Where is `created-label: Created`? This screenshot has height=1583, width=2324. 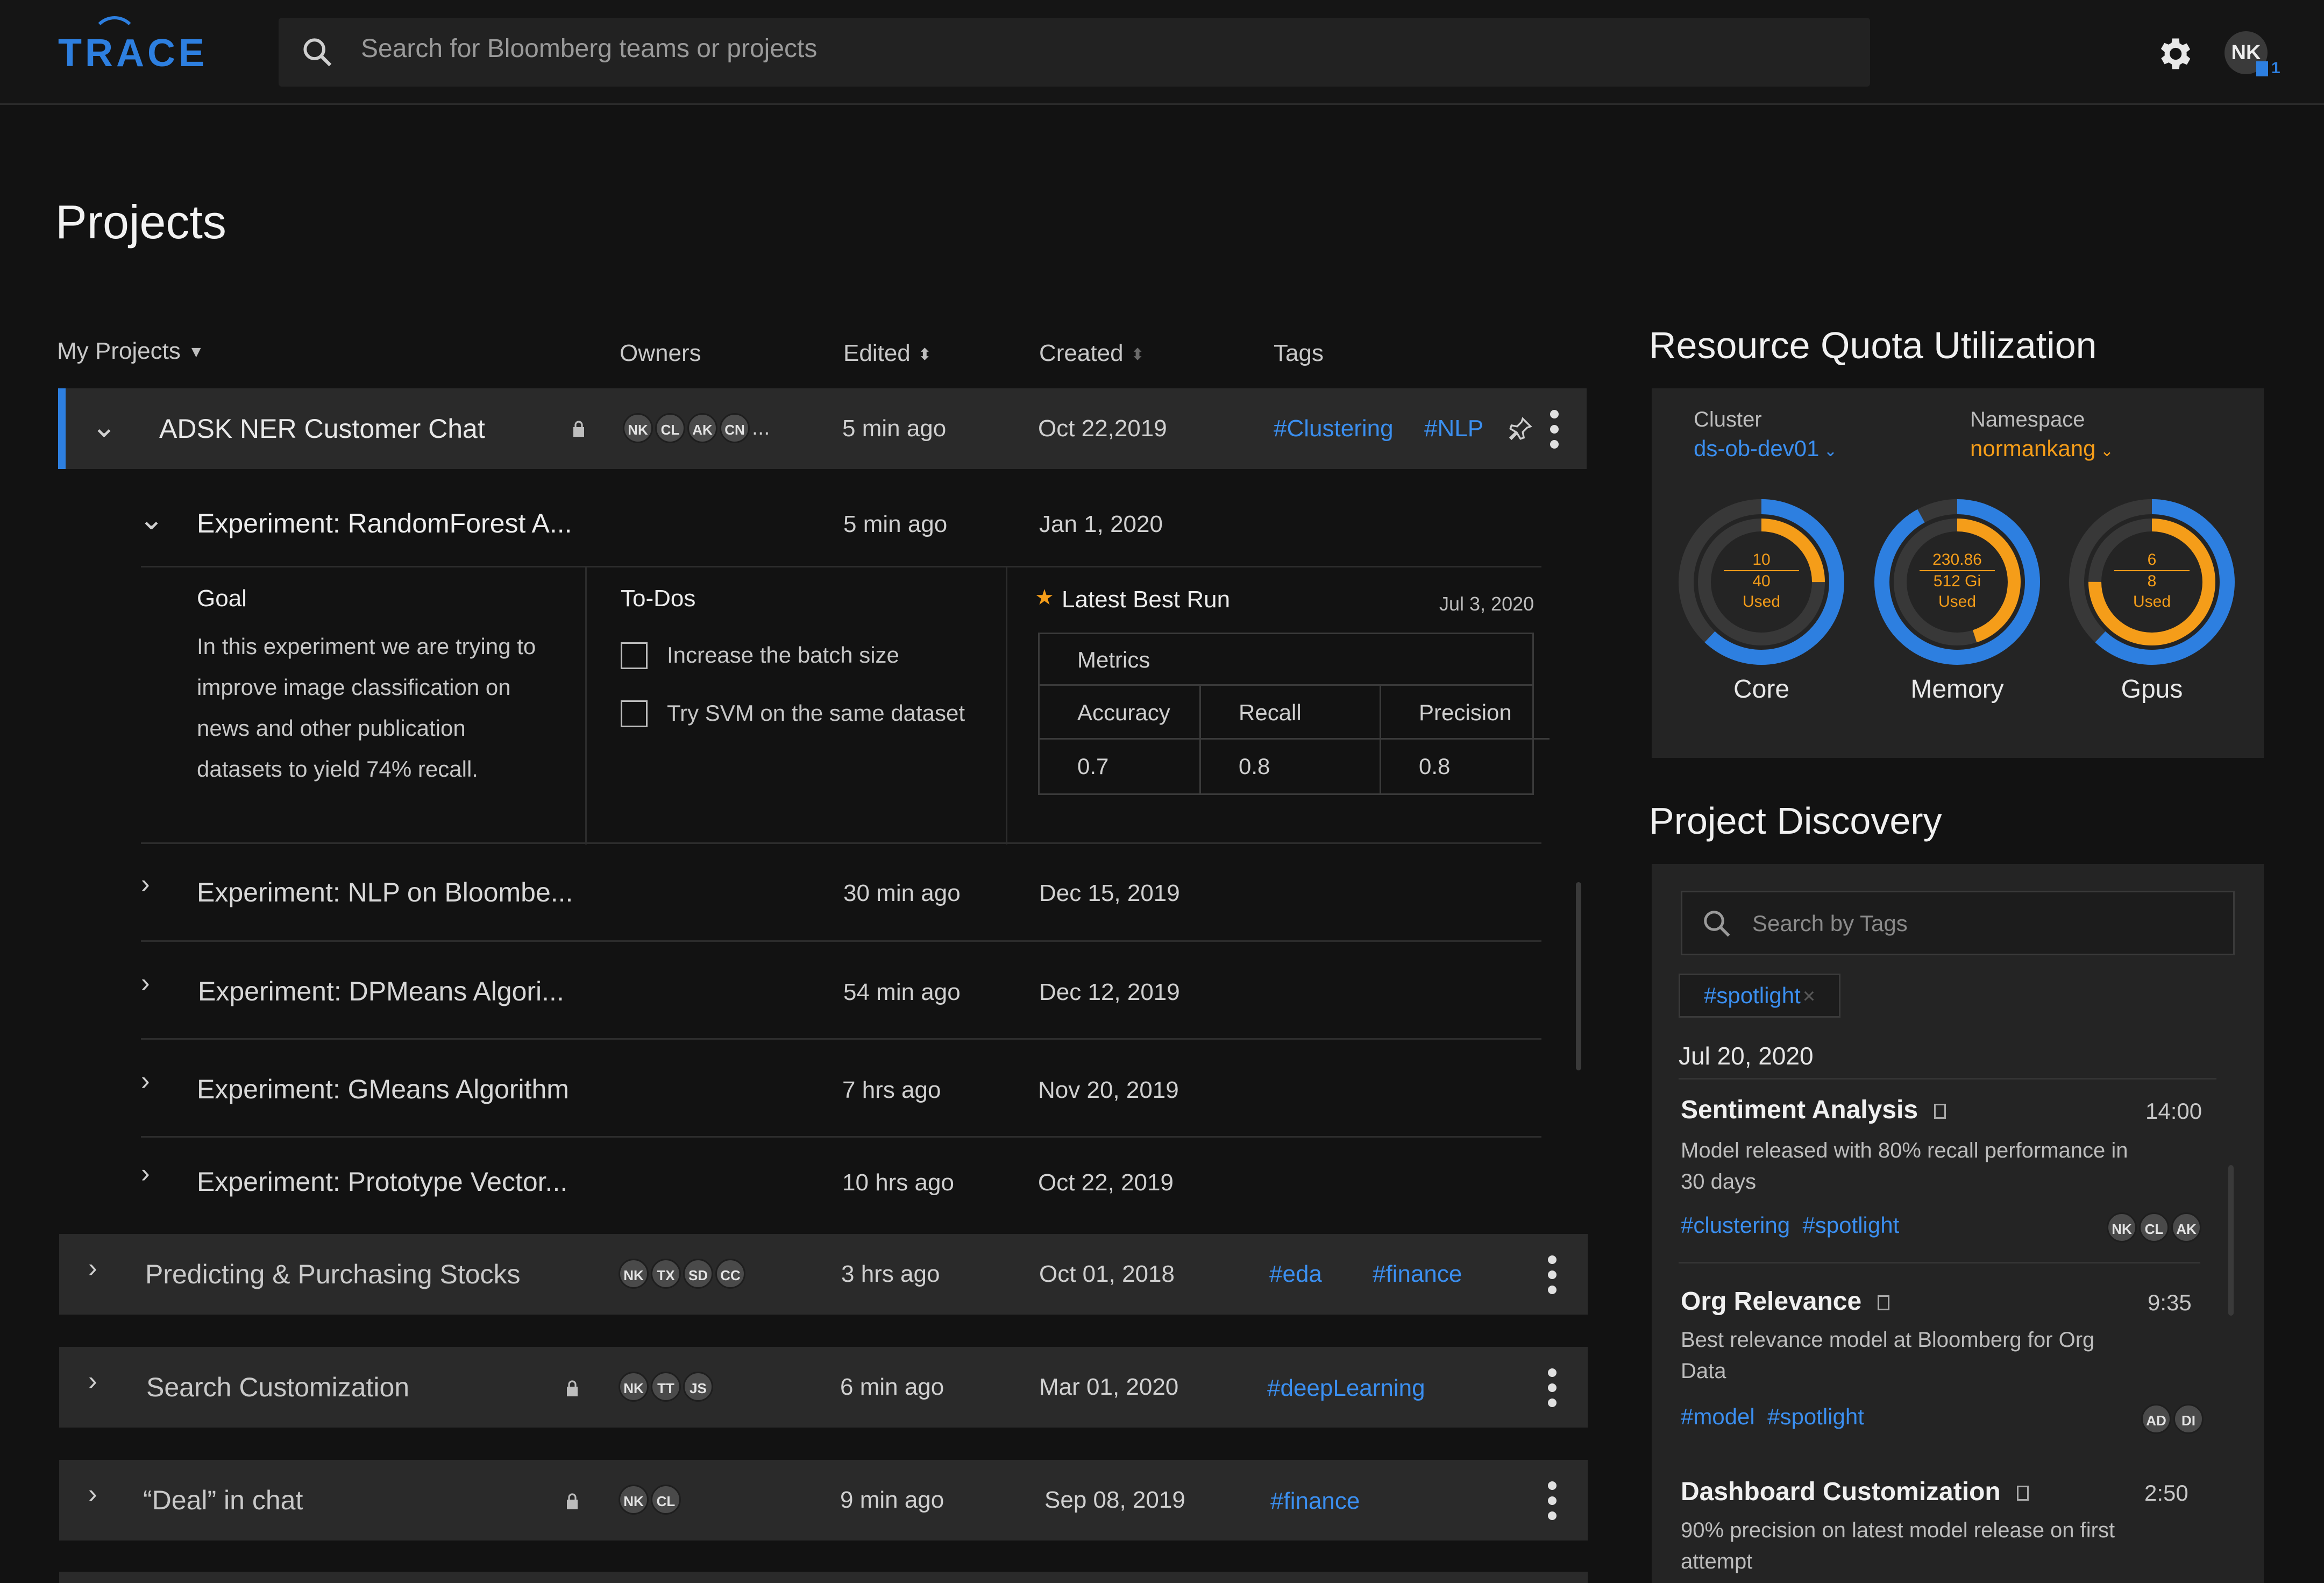 created-label: Created is located at coordinates (1081, 353).